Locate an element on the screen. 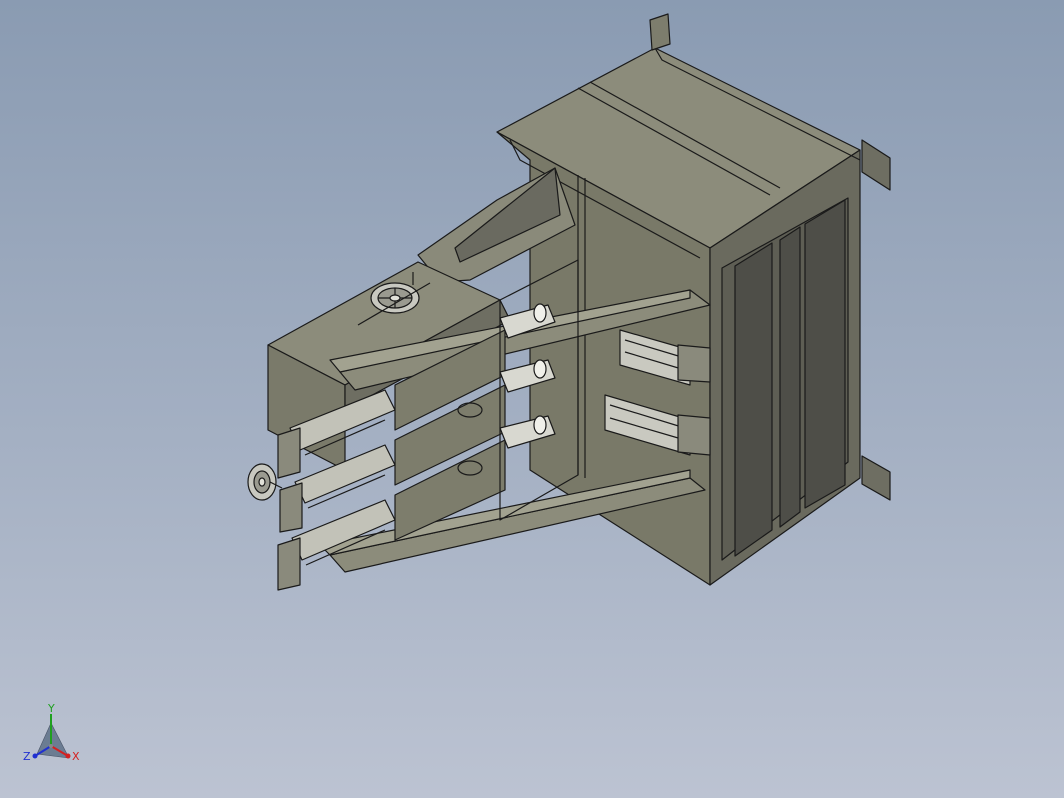  triad-z-label: Z is located at coordinates (27, 756).